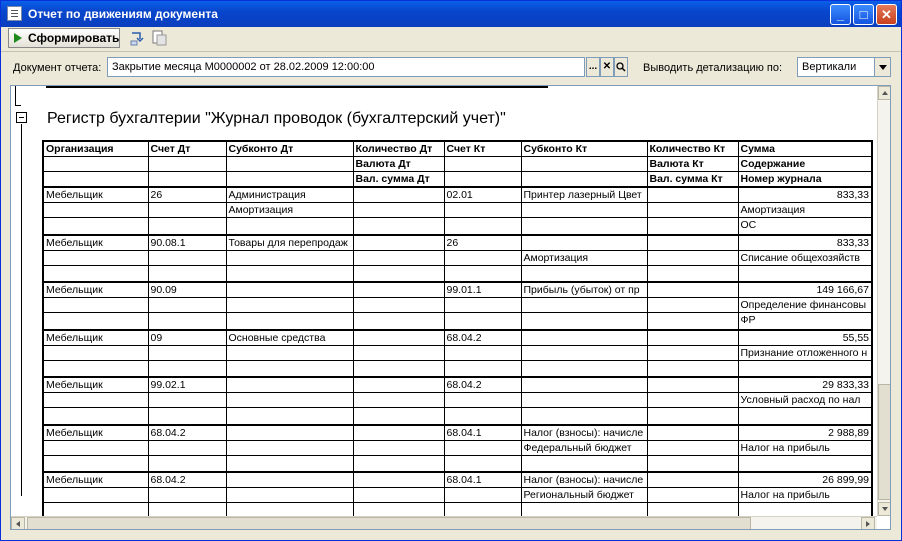 This screenshot has height=541, width=902. I want to click on table-cell: 55,55, so click(805, 337).